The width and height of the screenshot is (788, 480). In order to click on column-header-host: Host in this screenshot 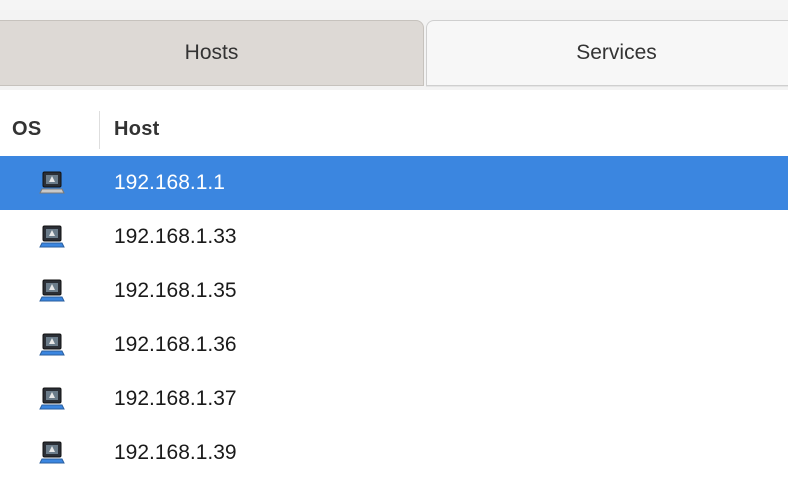, I will do `click(414, 129)`.